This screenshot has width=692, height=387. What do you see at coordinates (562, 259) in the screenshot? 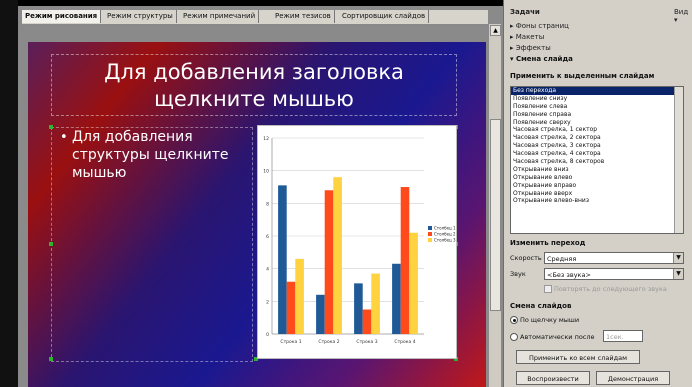
I see `speed-value: Средняя` at bounding box center [562, 259].